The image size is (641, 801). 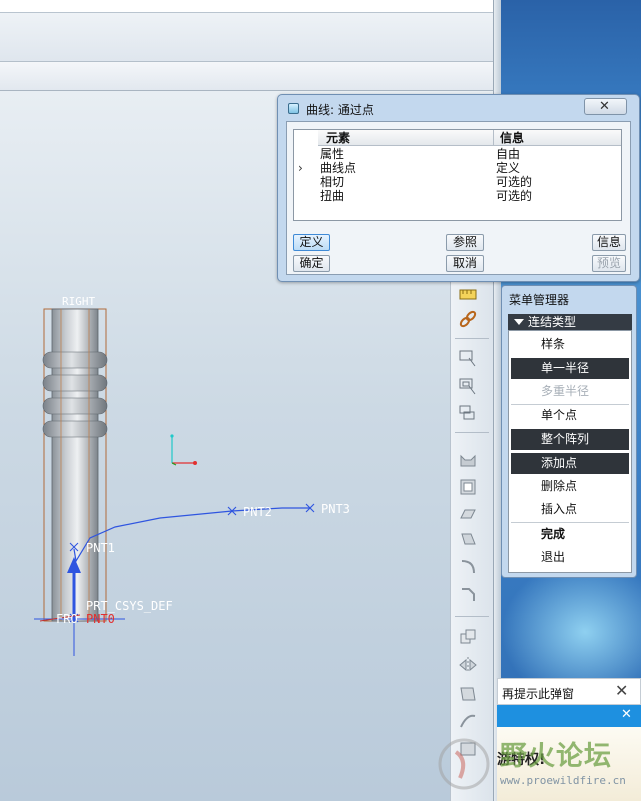 What do you see at coordinates (468, 665) in the screenshot?
I see `mirror-icon` at bounding box center [468, 665].